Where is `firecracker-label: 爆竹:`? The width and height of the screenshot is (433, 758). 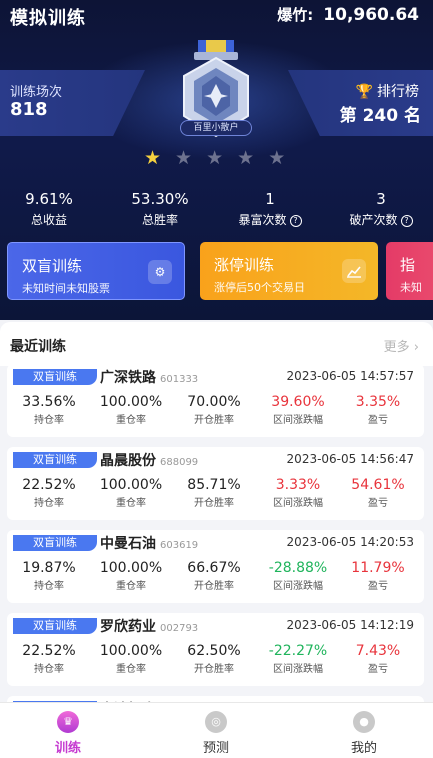
firecracker-label: 爆竹: is located at coordinates (295, 15).